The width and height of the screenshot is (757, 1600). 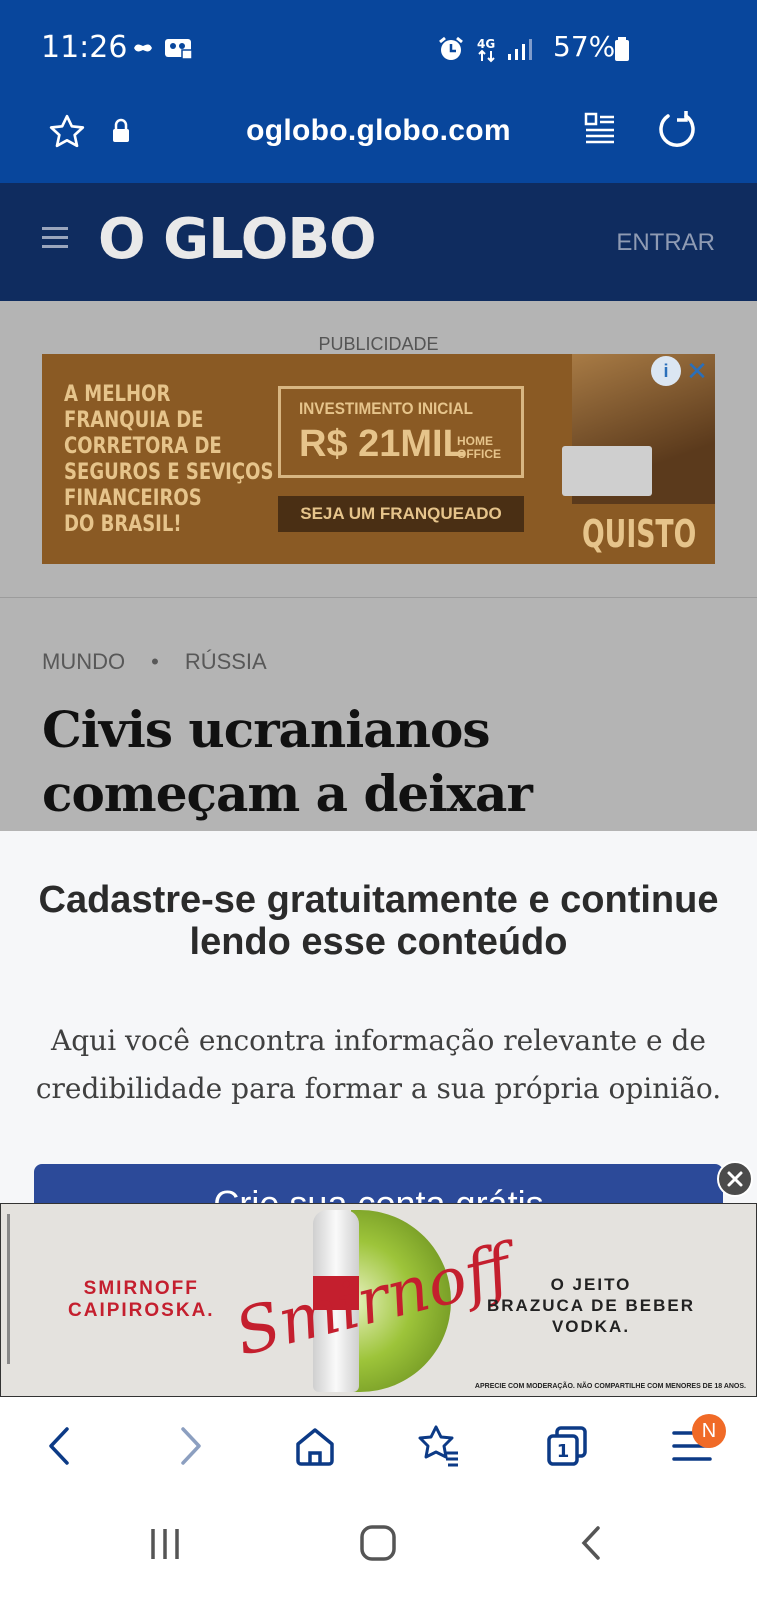 I want to click on status-time: 11:26, so click(x=84, y=47).